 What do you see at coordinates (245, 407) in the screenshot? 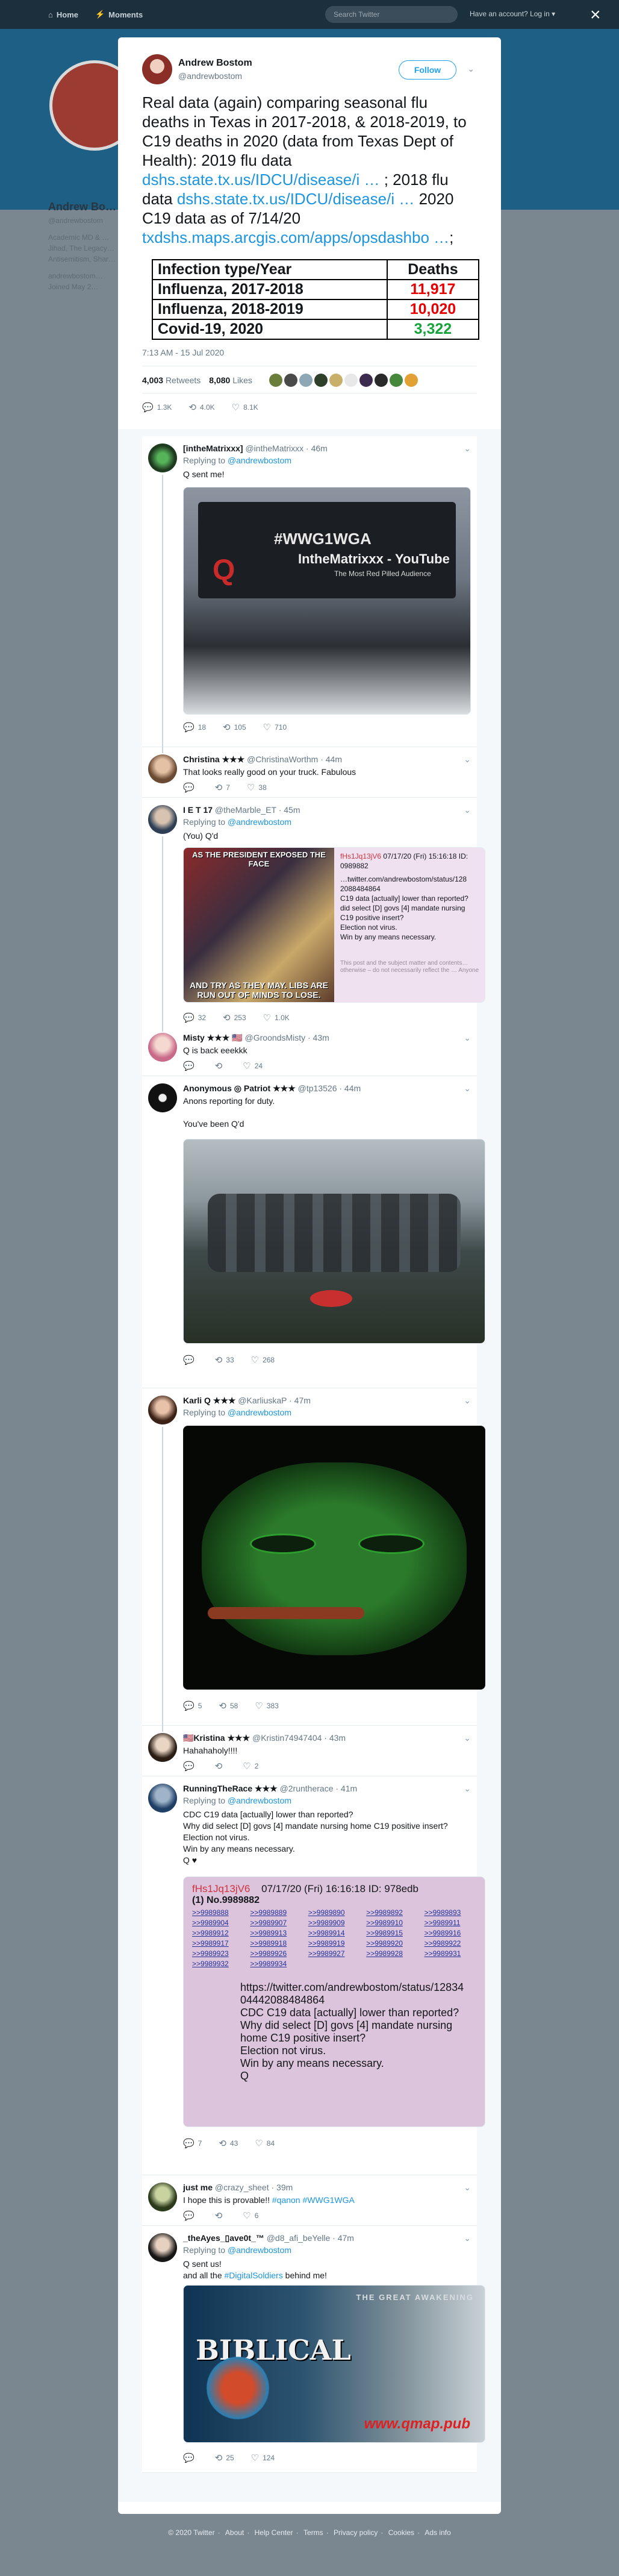
I see `like-button: ♡ 8.1K` at bounding box center [245, 407].